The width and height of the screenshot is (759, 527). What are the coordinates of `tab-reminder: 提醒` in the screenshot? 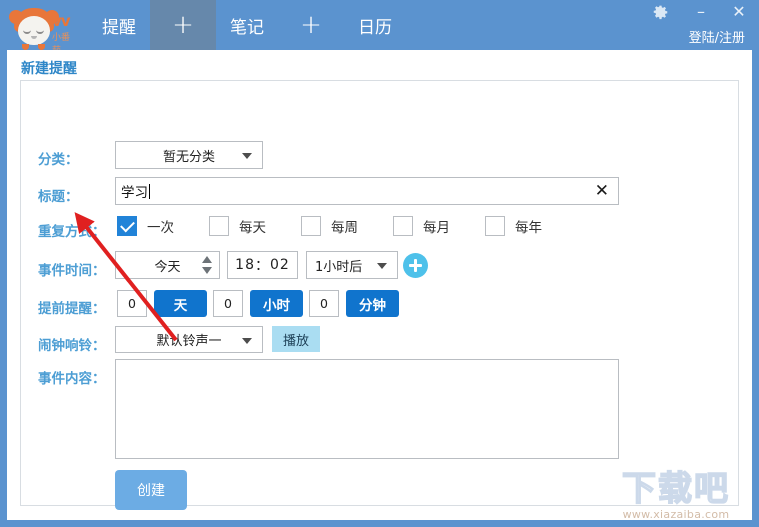 It's located at (119, 25).